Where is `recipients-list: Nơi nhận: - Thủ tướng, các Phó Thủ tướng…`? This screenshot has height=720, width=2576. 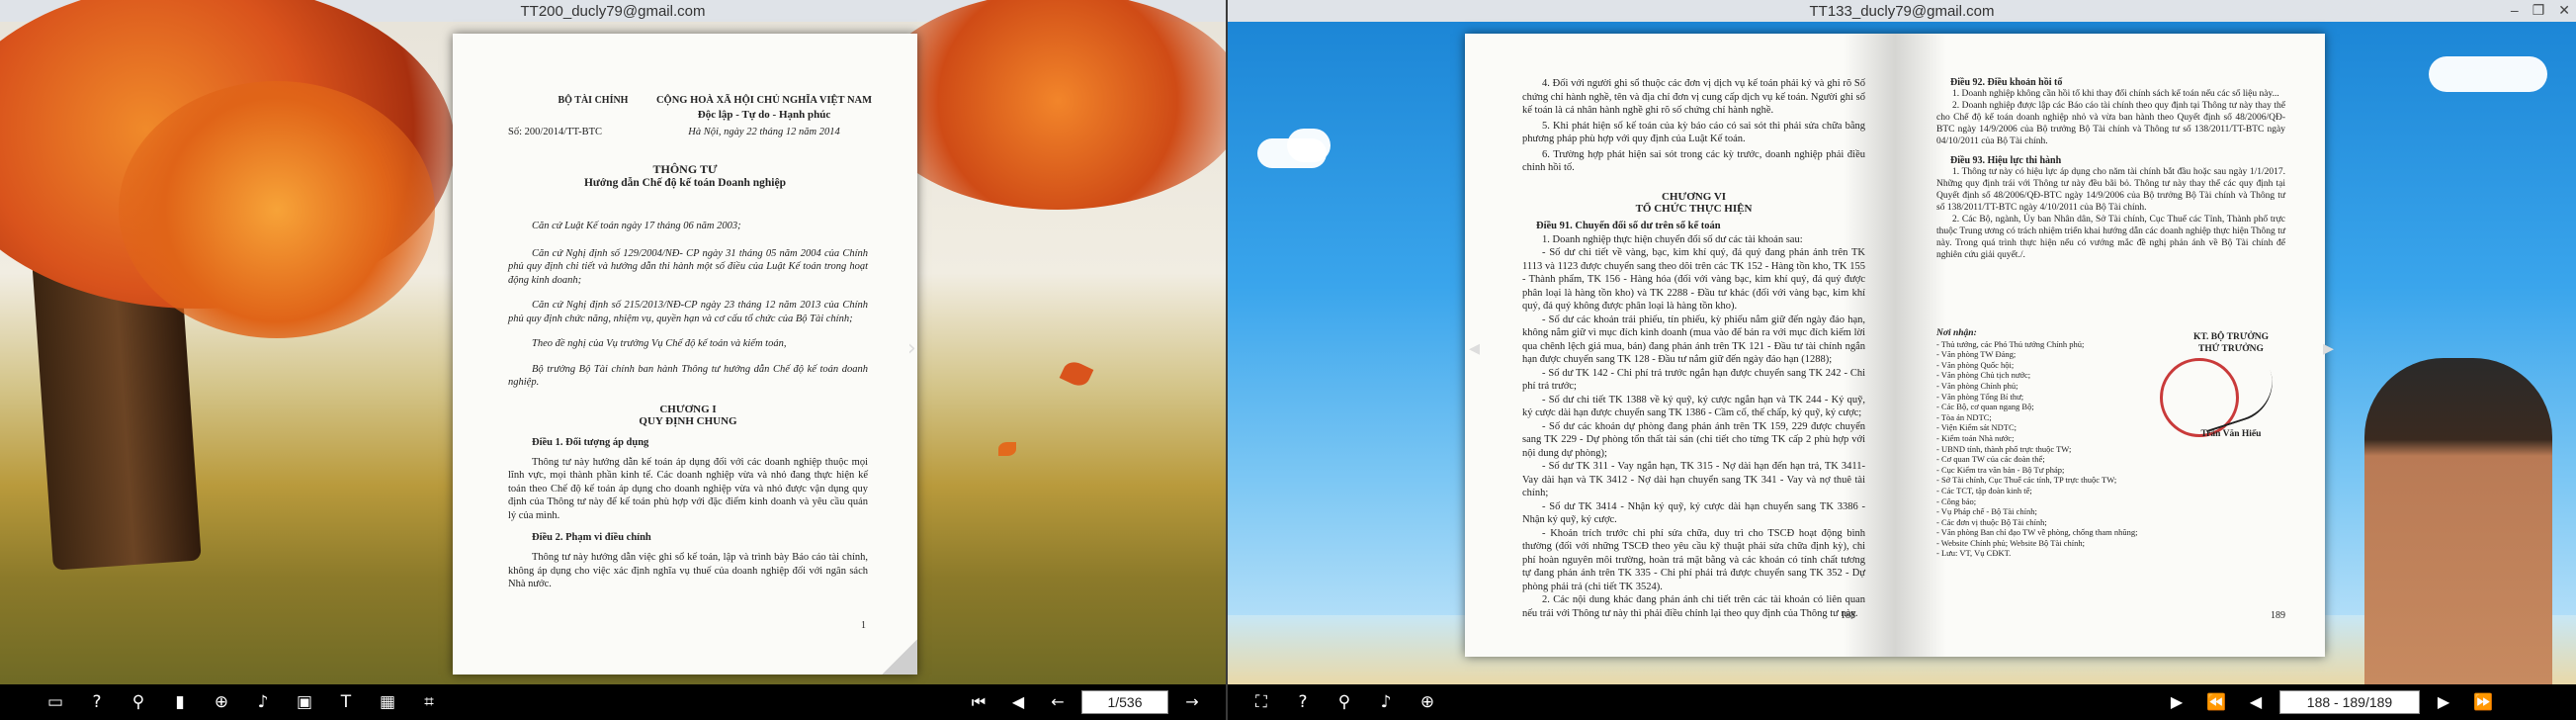
recipients-list: Nơi nhận: - Thủ tướng, các Phó Thủ tướng… is located at coordinates (2050, 443).